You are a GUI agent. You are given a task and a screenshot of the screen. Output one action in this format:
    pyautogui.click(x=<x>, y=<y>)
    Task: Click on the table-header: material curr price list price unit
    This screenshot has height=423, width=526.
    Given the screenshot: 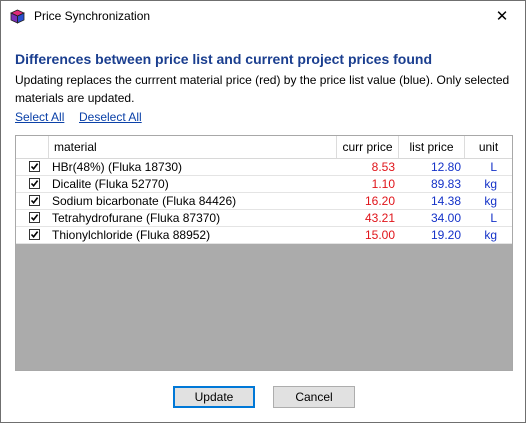 What is the action you would take?
    pyautogui.click(x=264, y=147)
    